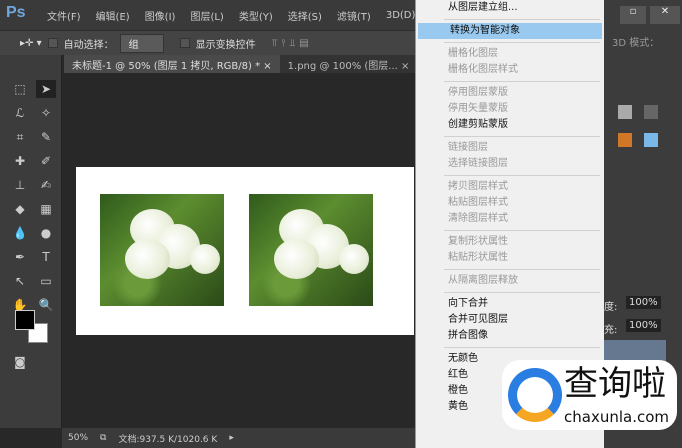 Image resolution: width=682 pixels, height=448 pixels. What do you see at coordinates (633, 15) in the screenshot?
I see `restore-window-button: ▫` at bounding box center [633, 15].